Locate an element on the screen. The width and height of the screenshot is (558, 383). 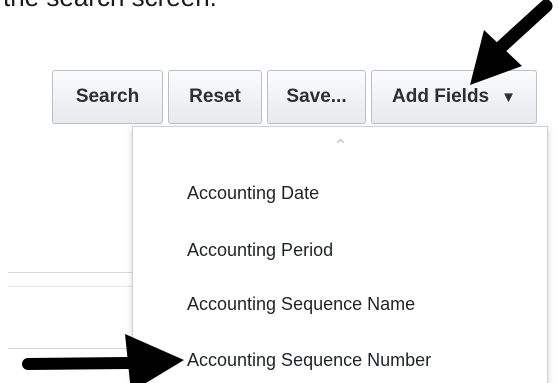
search-button: Search is located at coordinates (107, 97).